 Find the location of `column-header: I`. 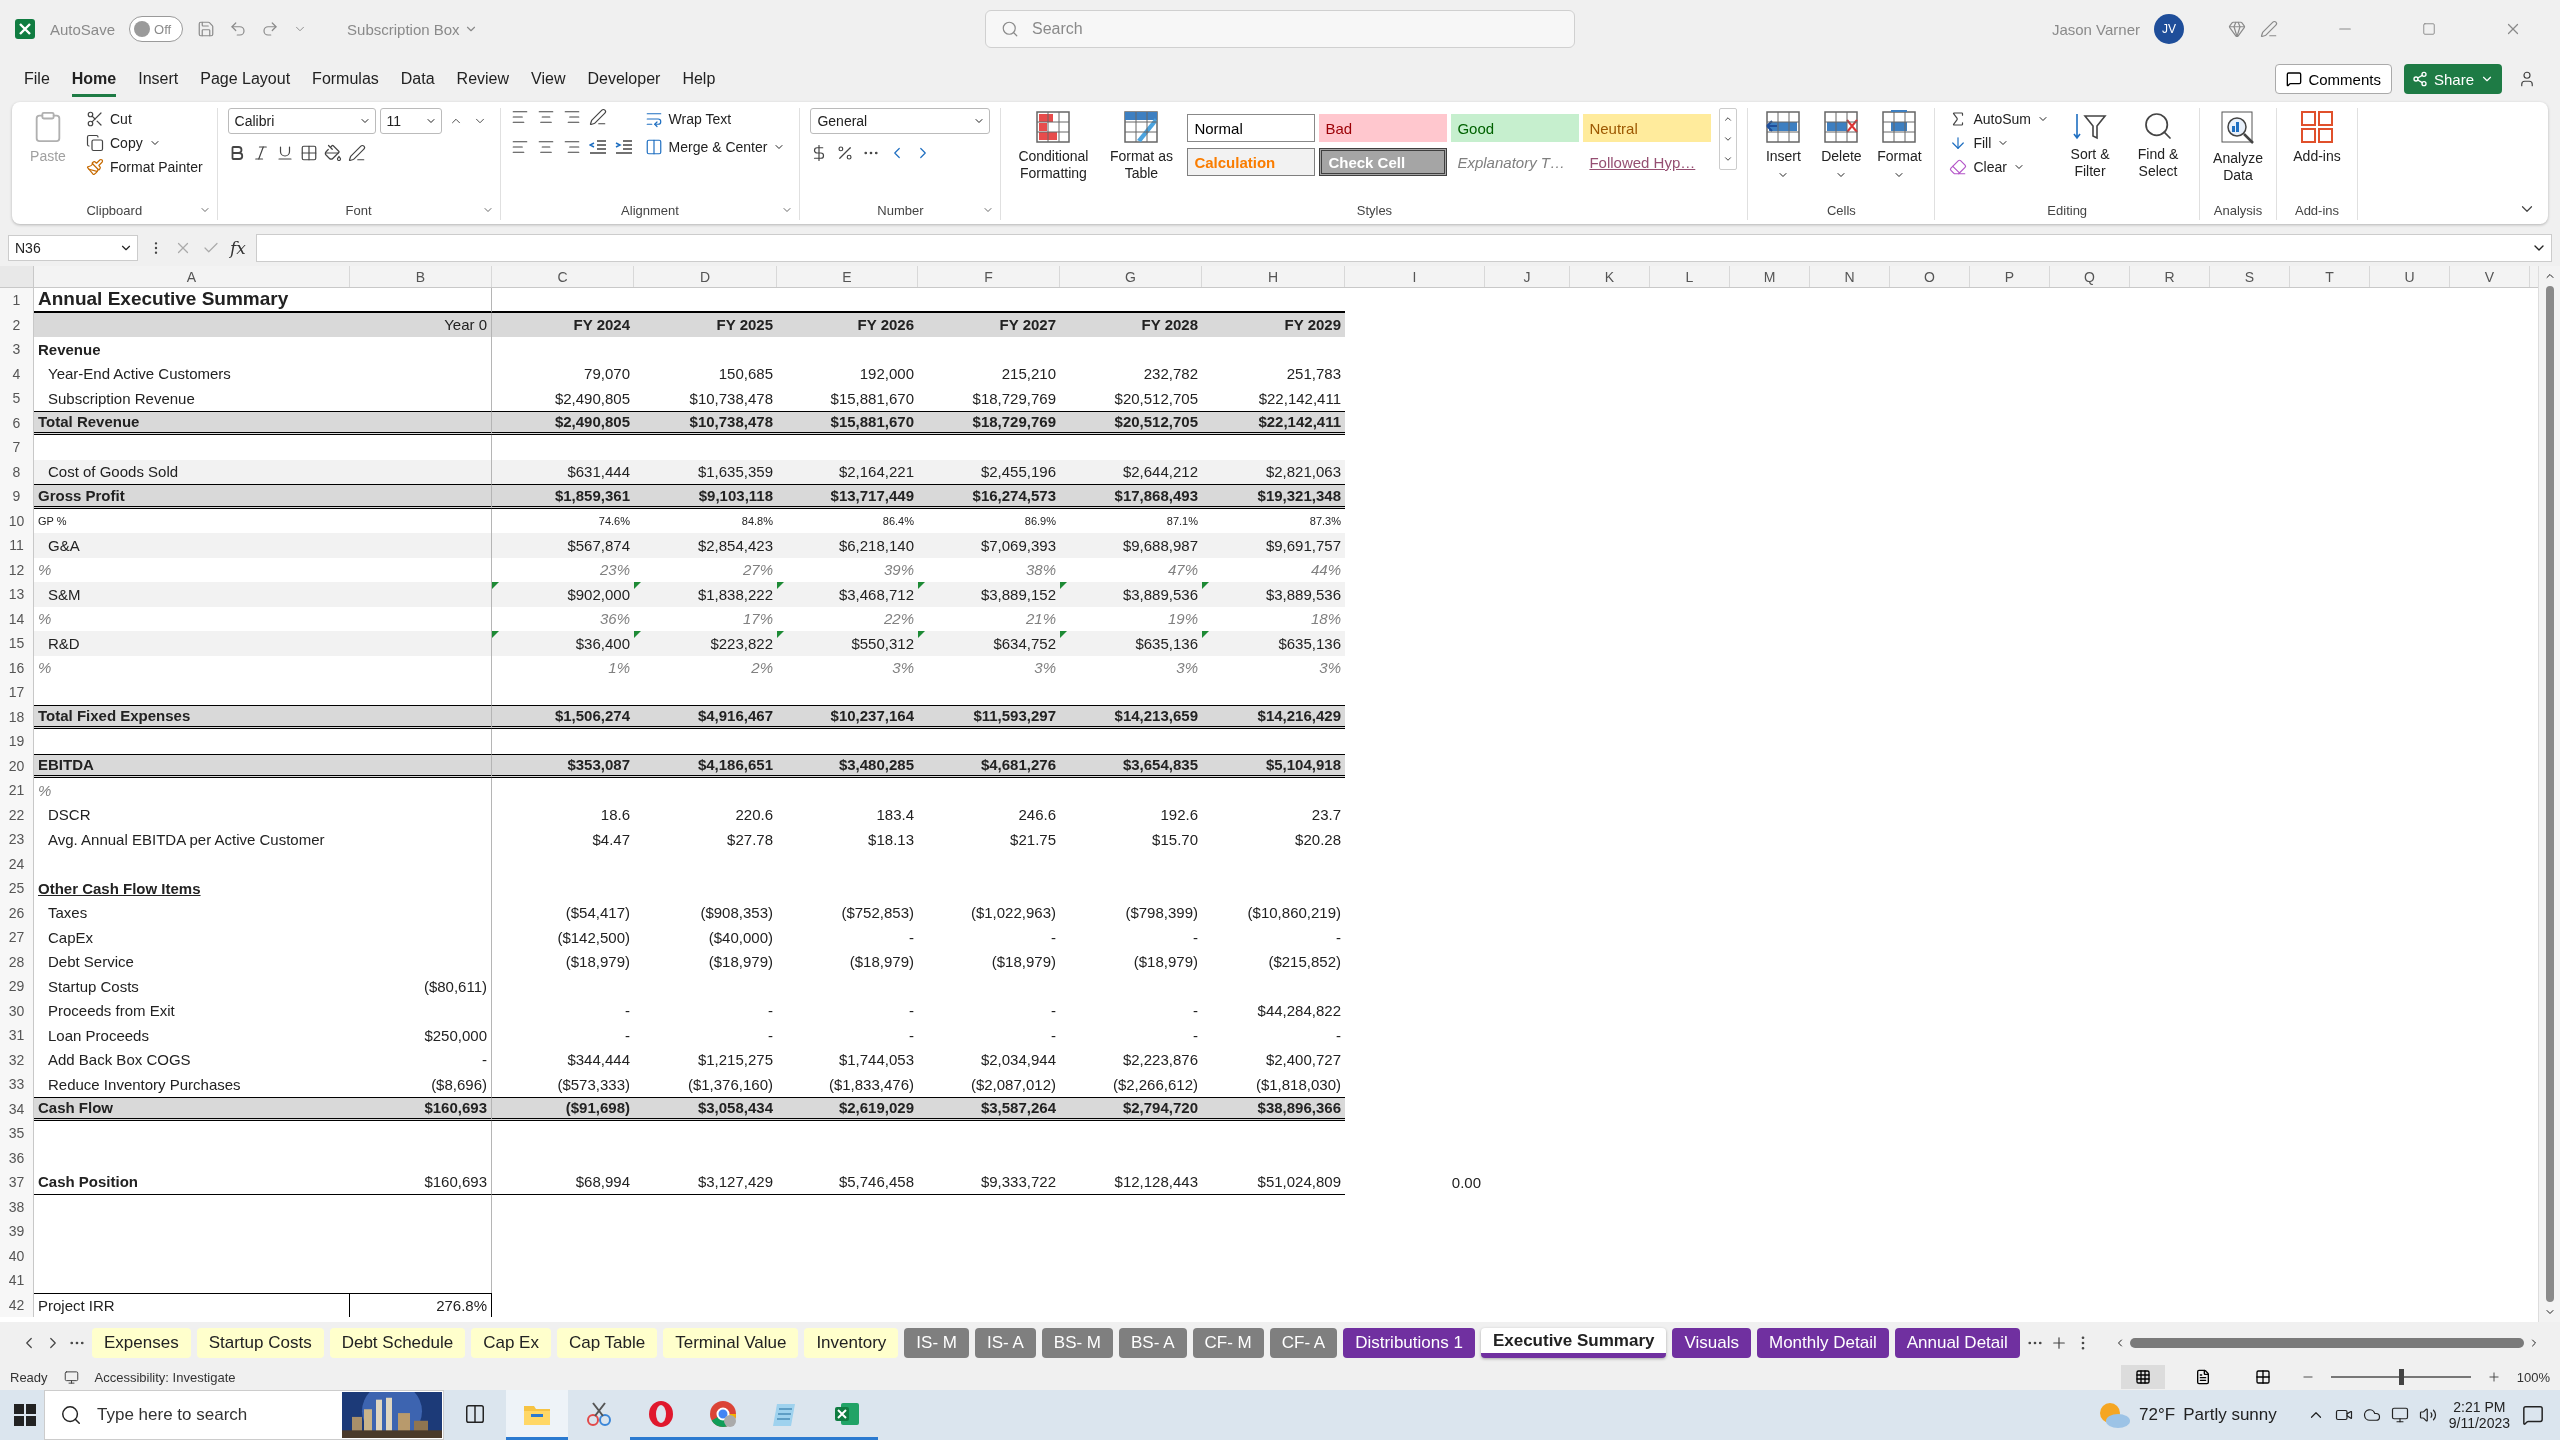

column-header: I is located at coordinates (1415, 276).